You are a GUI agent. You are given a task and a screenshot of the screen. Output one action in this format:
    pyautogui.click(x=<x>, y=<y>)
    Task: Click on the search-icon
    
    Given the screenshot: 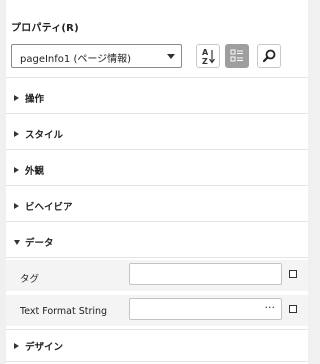 What is the action you would take?
    pyautogui.click(x=269, y=56)
    